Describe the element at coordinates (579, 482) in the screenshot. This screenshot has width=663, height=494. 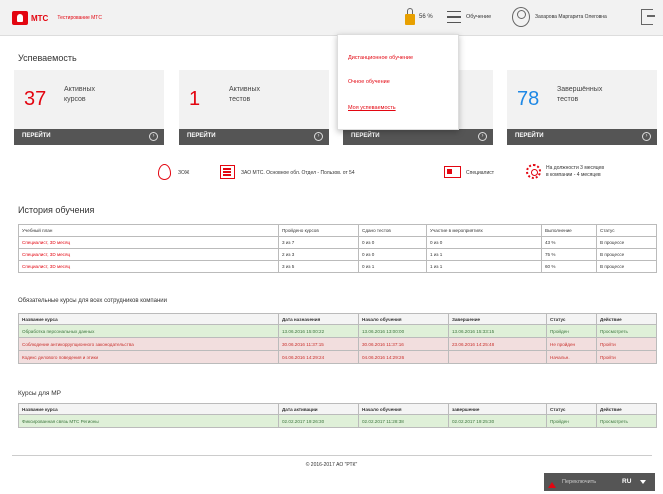
I see `language-label: Переключить` at that location.